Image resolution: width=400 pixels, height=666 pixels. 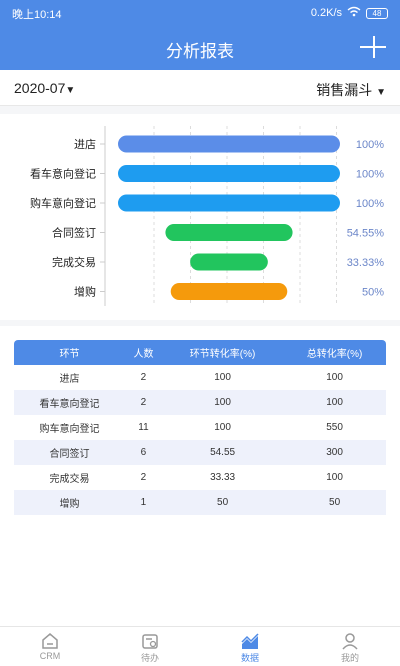 I want to click on category-label: 增购, so click(x=85, y=292).